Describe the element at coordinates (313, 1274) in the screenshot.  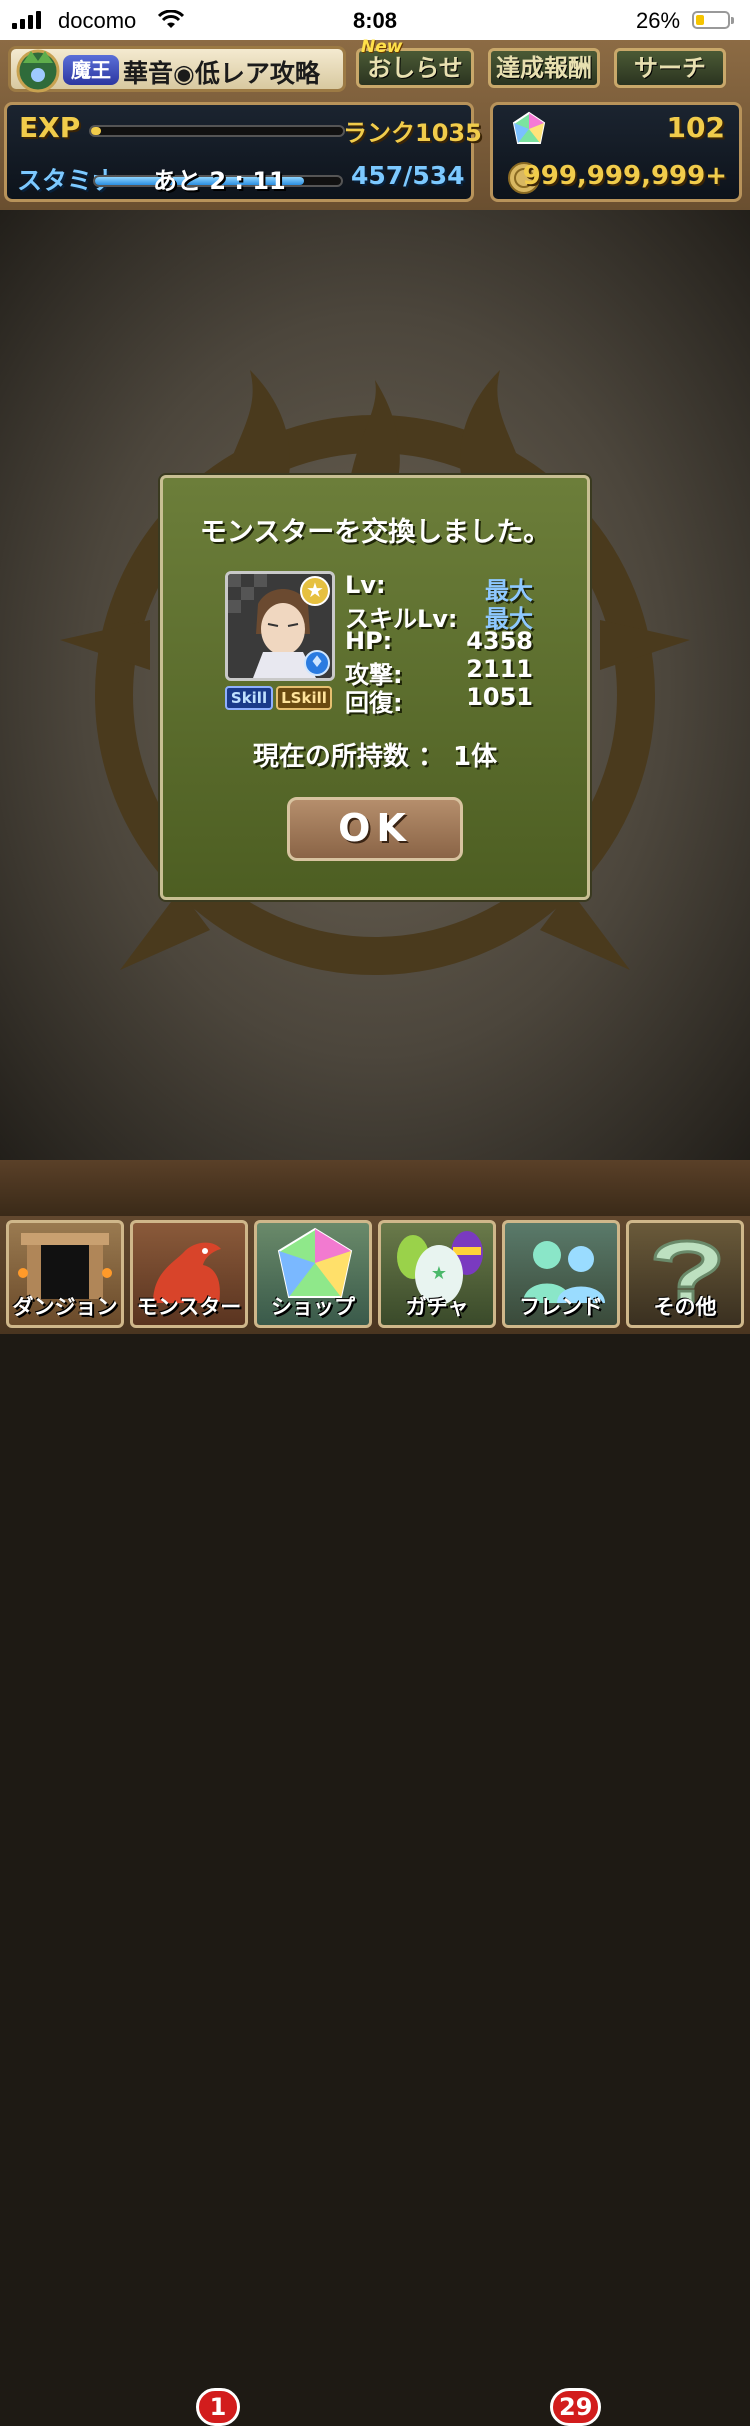
I see `nav-shop: ショップ` at that location.